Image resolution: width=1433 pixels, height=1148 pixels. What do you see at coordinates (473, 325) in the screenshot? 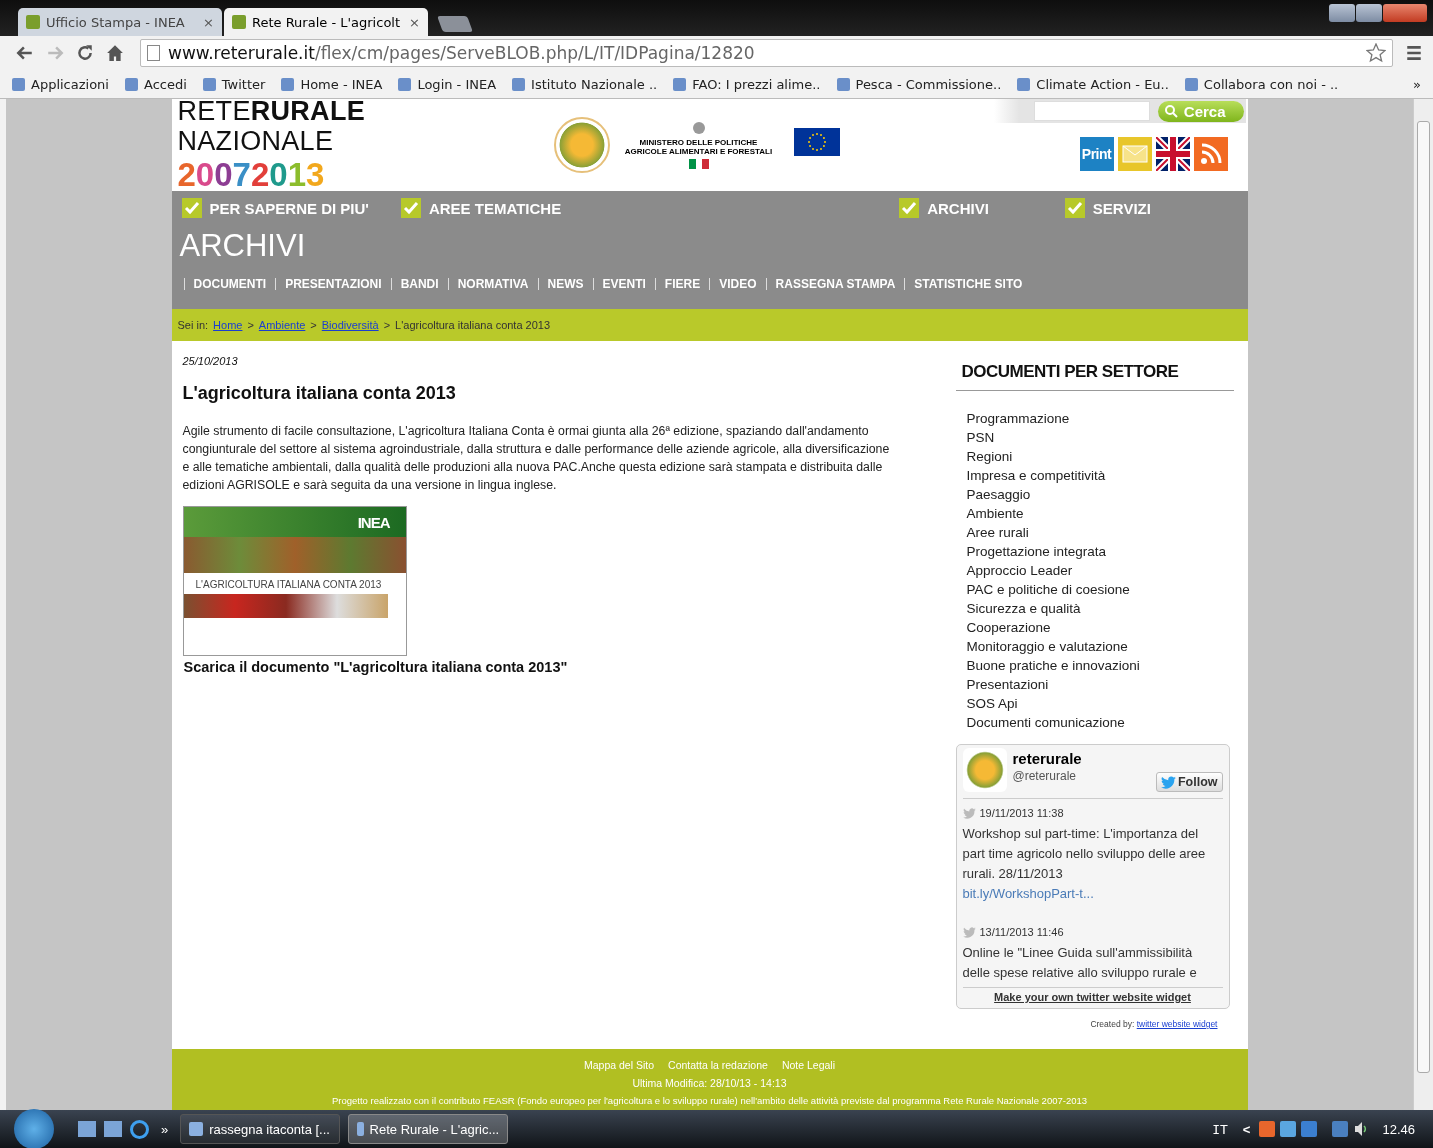
I see `breadcrumb-current: L'agricoltura italiana conta 2013` at bounding box center [473, 325].